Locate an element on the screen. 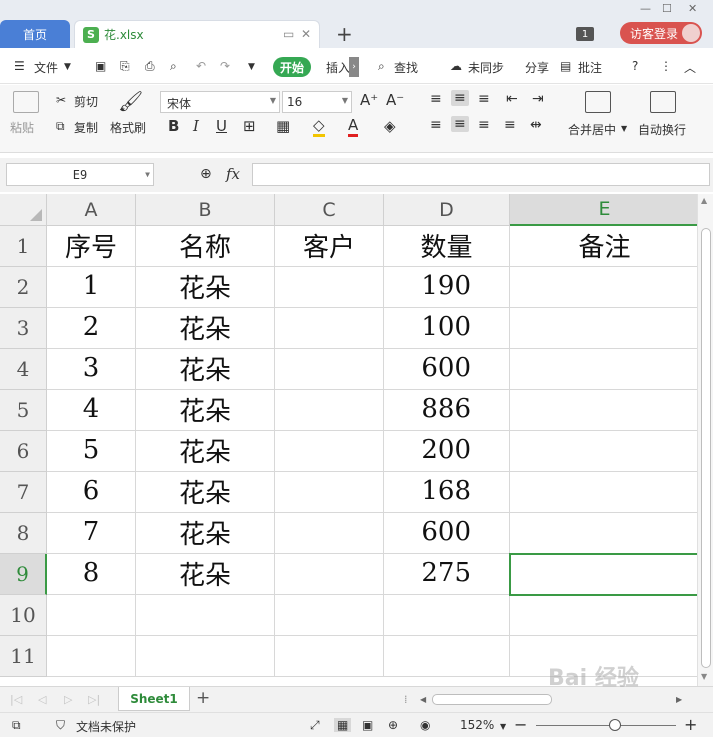 This screenshot has height=737, width=713. cell-d3: 100 is located at coordinates (447, 328).